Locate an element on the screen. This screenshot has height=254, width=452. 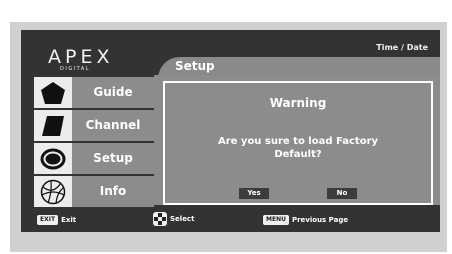
menu-item-info: Info is located at coordinates (94, 191).